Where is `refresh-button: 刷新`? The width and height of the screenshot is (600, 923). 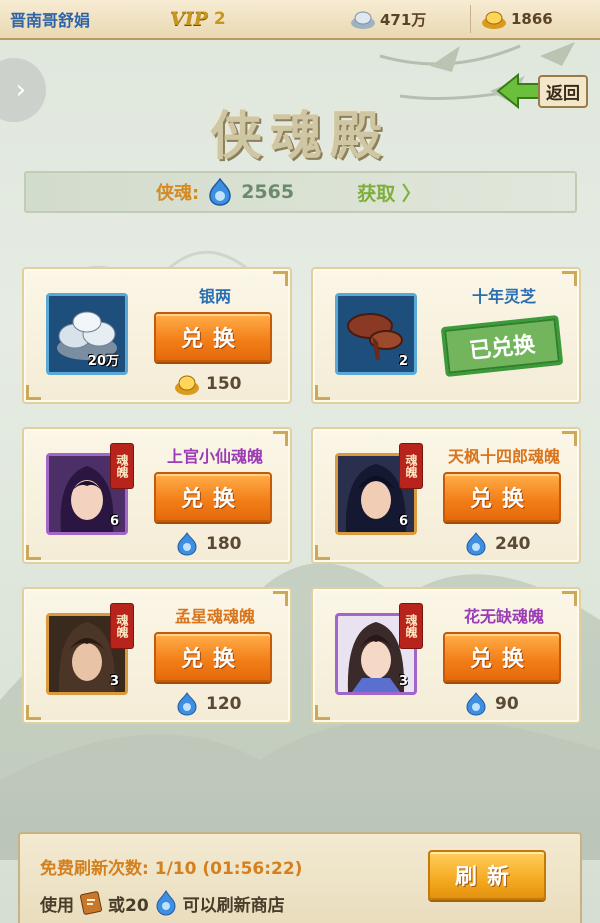 refresh-button: 刷新 is located at coordinates (487, 875).